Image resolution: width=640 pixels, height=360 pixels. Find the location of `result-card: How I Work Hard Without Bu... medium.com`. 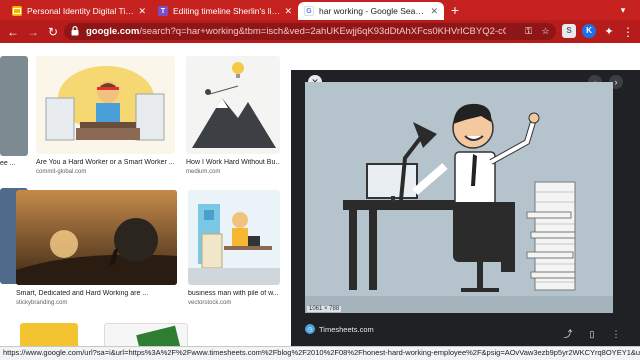

result-card: How I Work Hard Without Bu... medium.com is located at coordinates (233, 118).